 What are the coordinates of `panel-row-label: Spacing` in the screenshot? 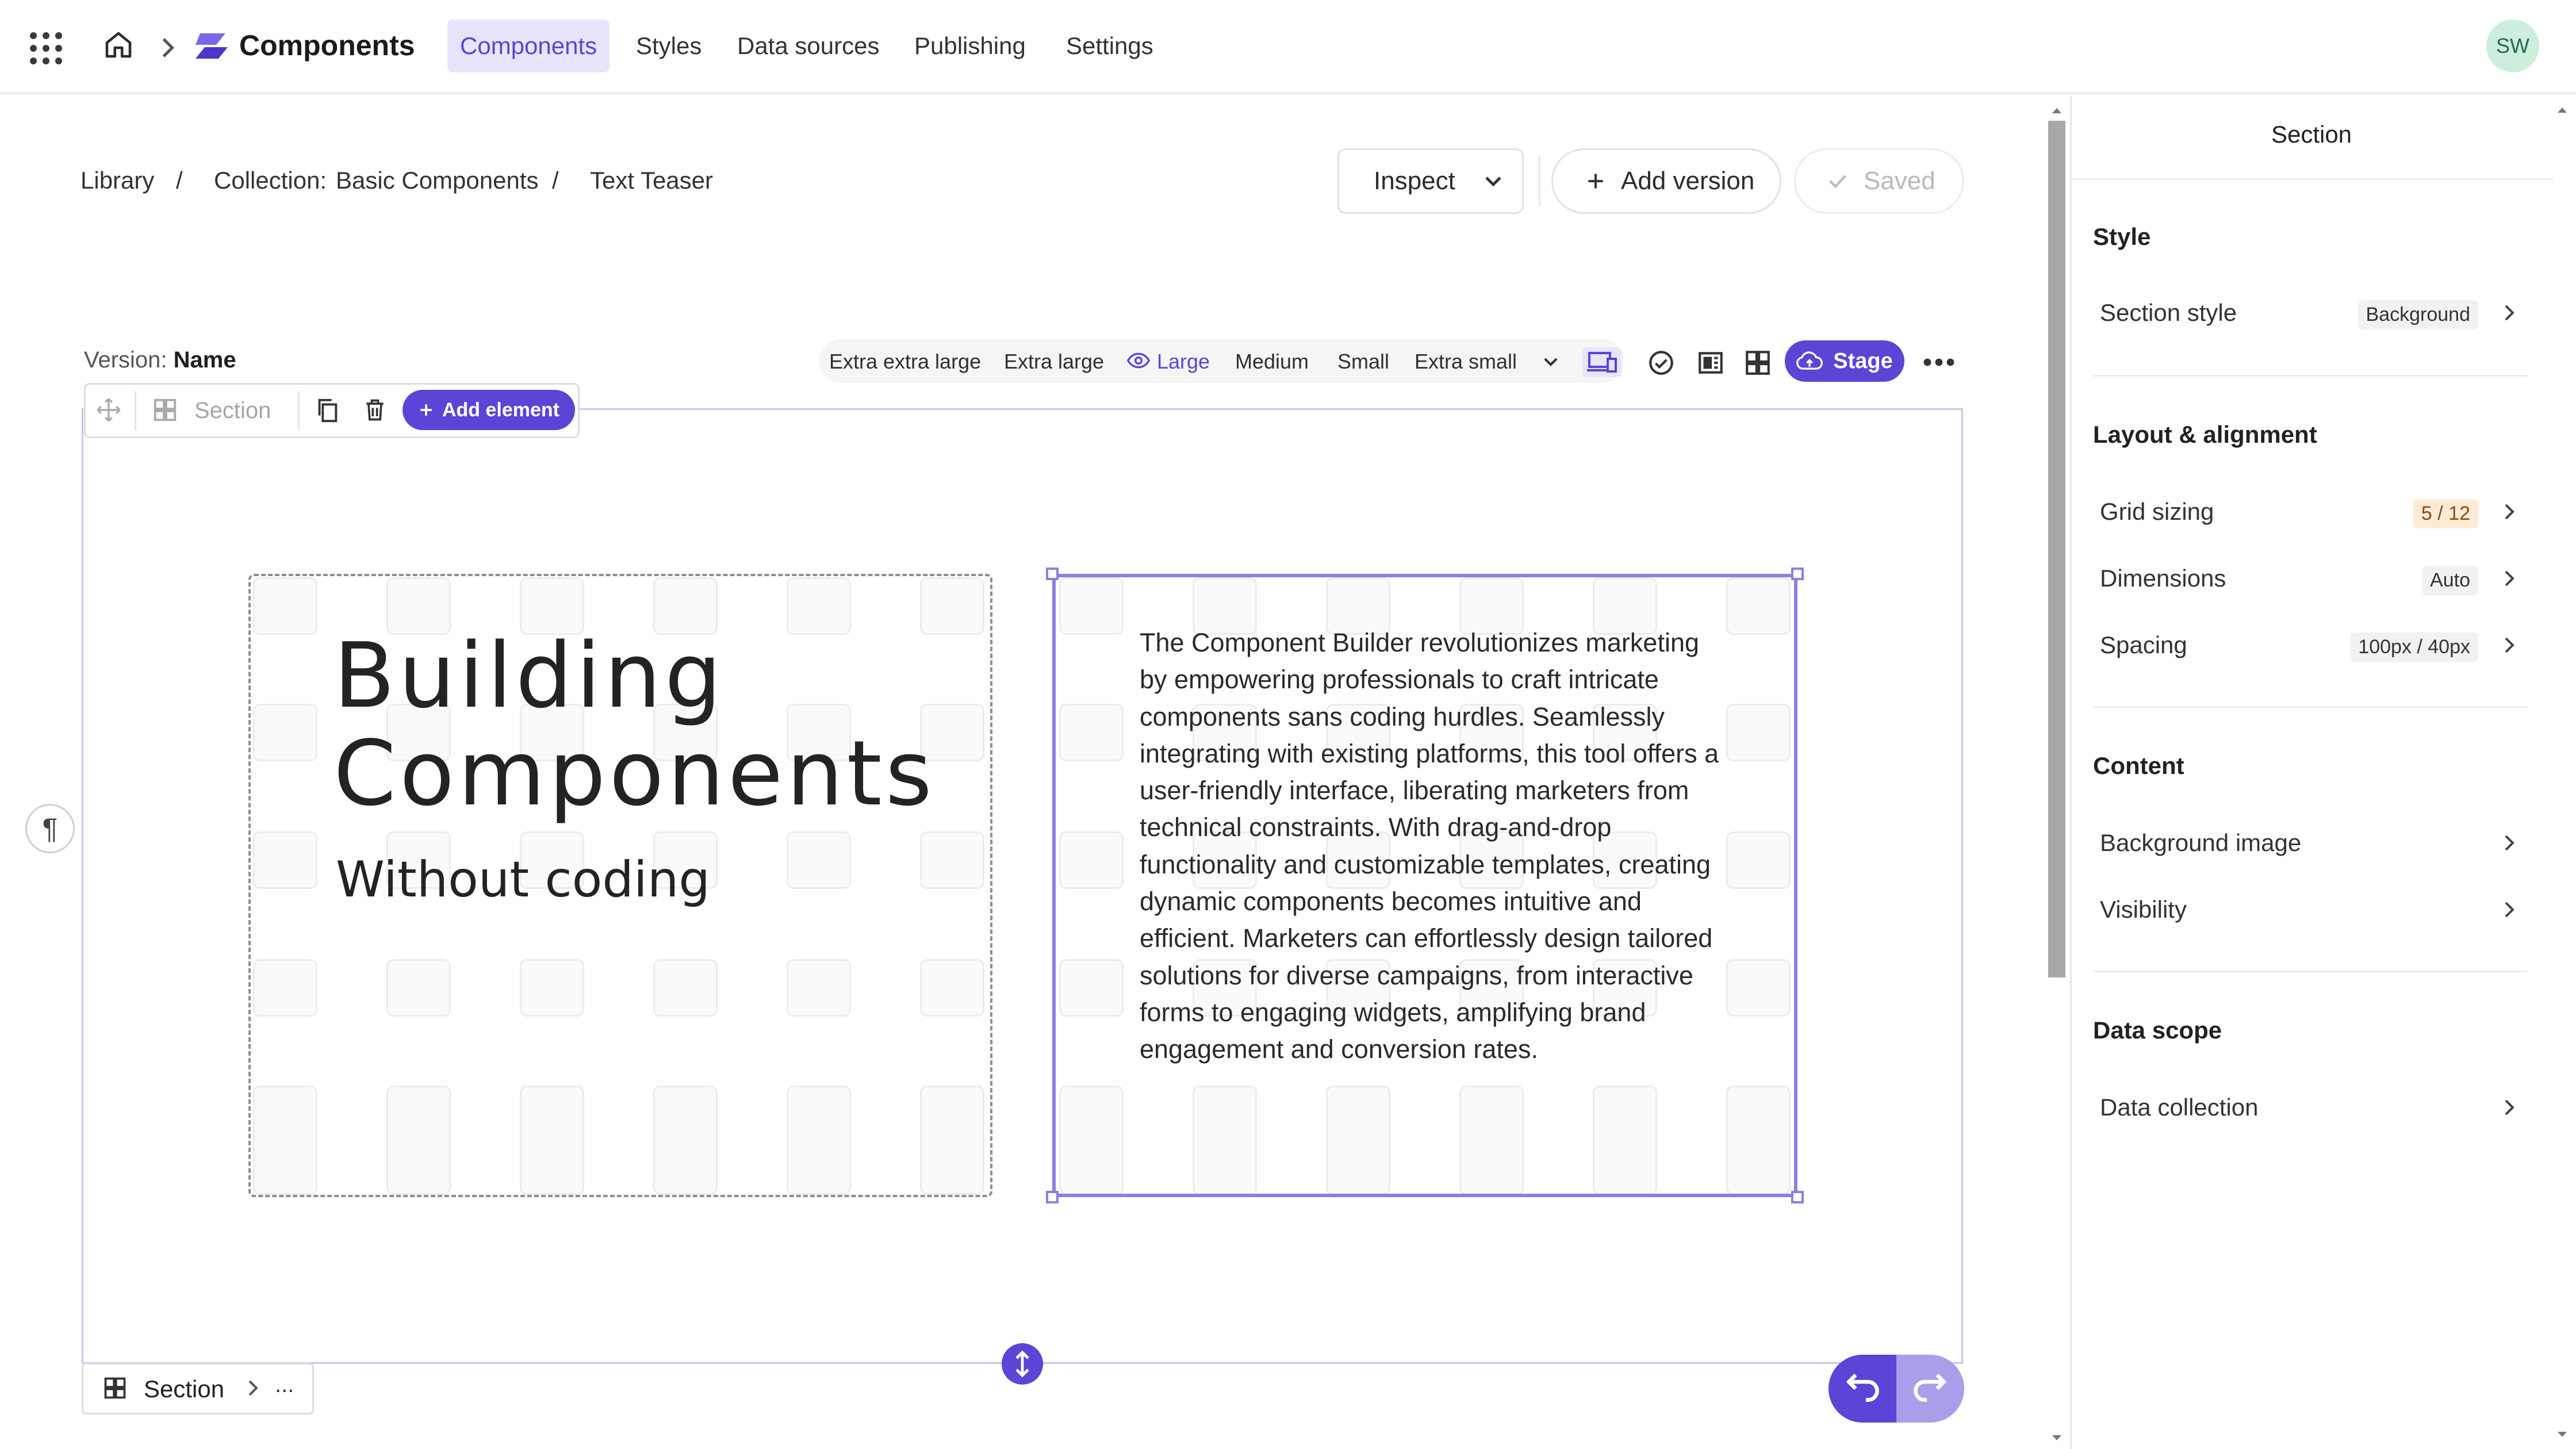 It's located at (2143, 644).